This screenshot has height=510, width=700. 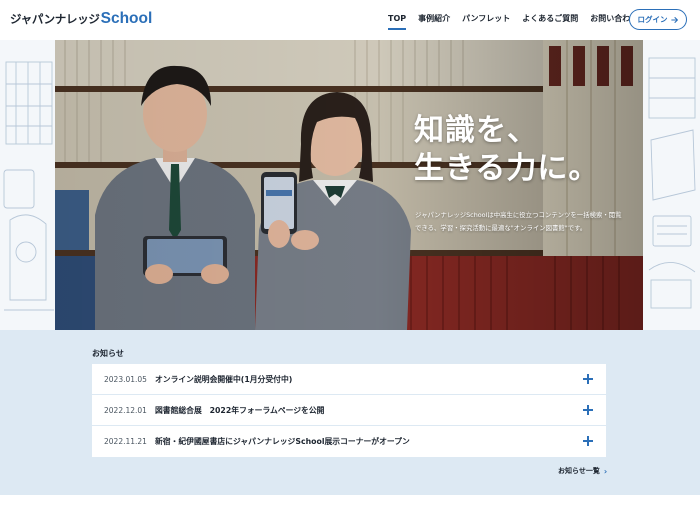 I want to click on nav-top: TOP, so click(x=397, y=21).